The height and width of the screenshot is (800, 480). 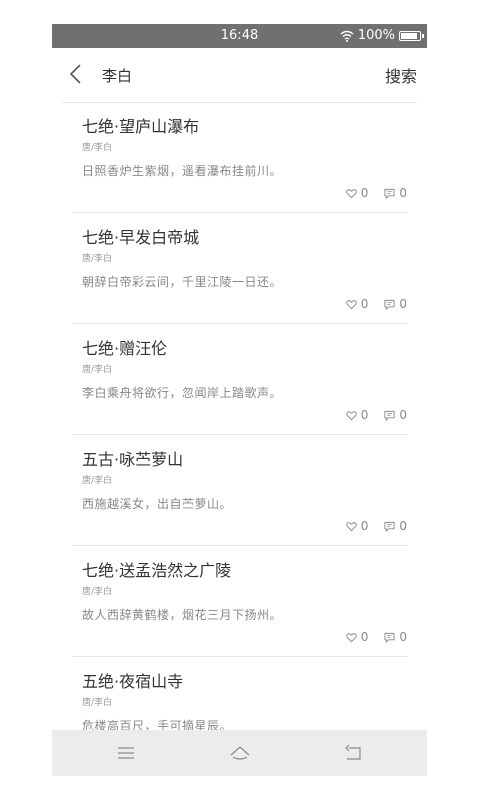 I want to click on poem-title: 五绝·夜宿山寺, so click(x=133, y=681).